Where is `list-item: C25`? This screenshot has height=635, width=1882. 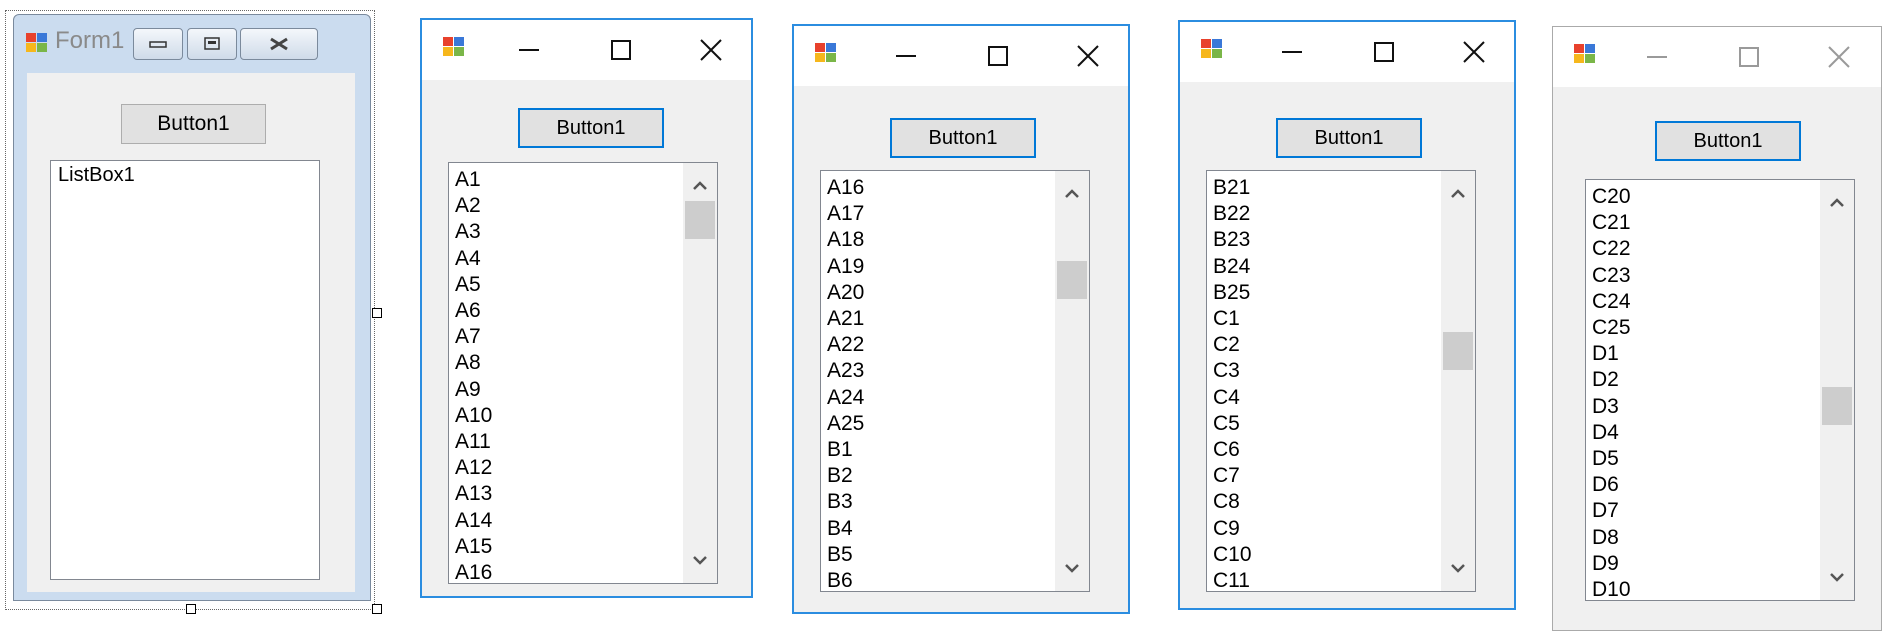 list-item: C25 is located at coordinates (1611, 328).